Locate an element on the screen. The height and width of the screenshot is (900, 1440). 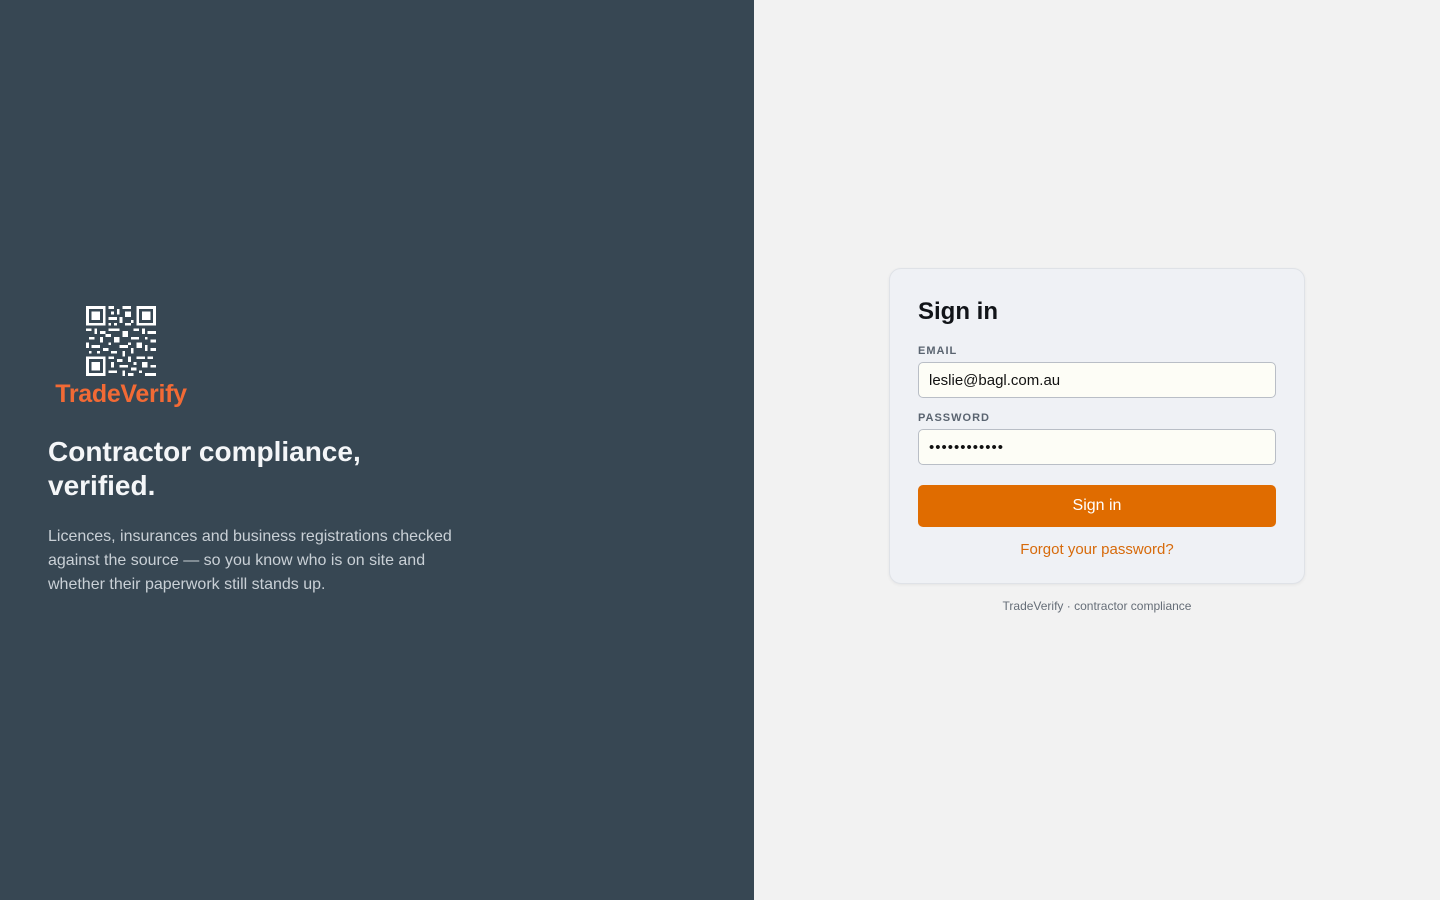
email-label: EMAIL is located at coordinates (938, 351).